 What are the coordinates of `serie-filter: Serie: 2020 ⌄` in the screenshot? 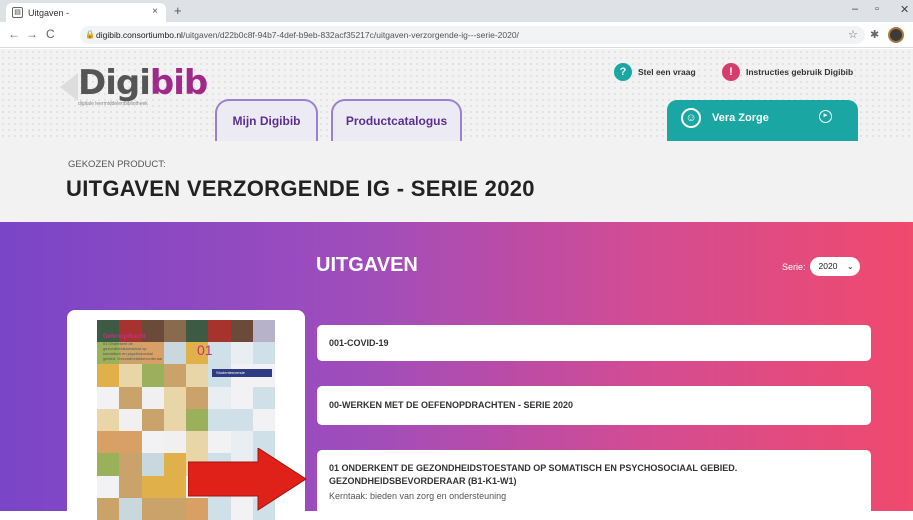 It's located at (821, 266).